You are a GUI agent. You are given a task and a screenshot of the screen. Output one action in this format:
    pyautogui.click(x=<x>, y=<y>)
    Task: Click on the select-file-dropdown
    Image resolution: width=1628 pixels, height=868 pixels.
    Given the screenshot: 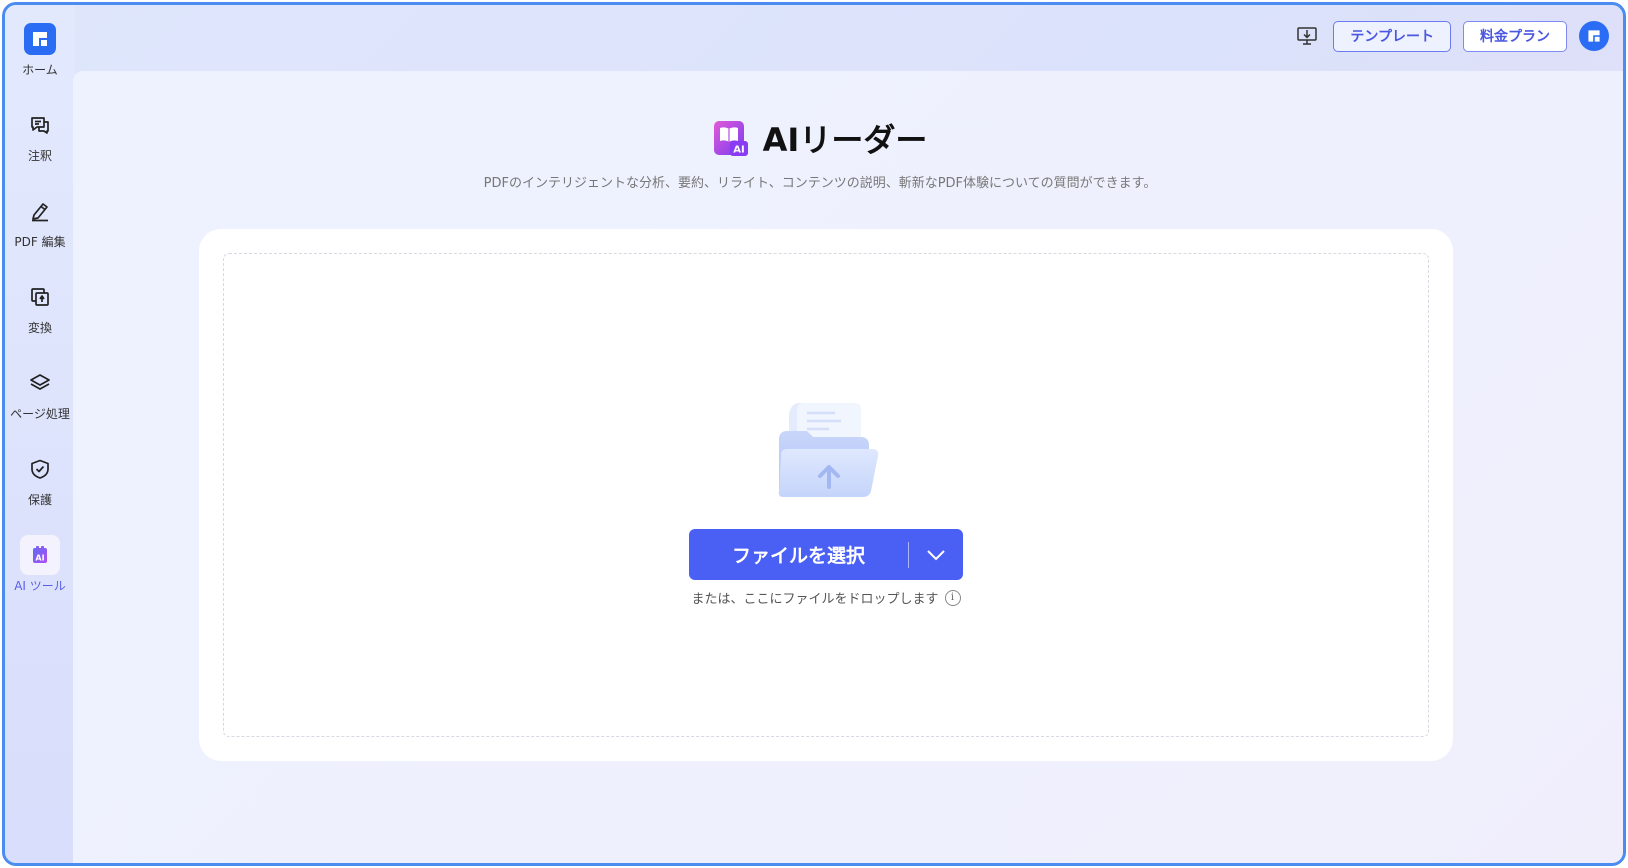 What is the action you would take?
    pyautogui.click(x=936, y=554)
    